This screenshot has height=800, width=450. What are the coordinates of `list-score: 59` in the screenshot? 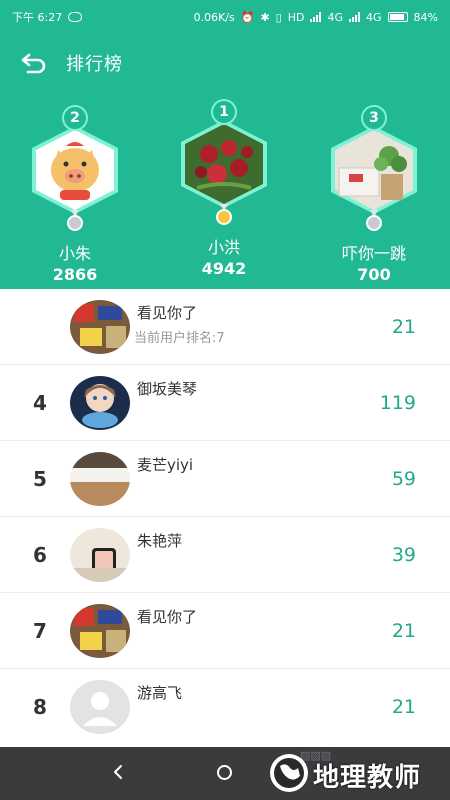 It's located at (403, 478).